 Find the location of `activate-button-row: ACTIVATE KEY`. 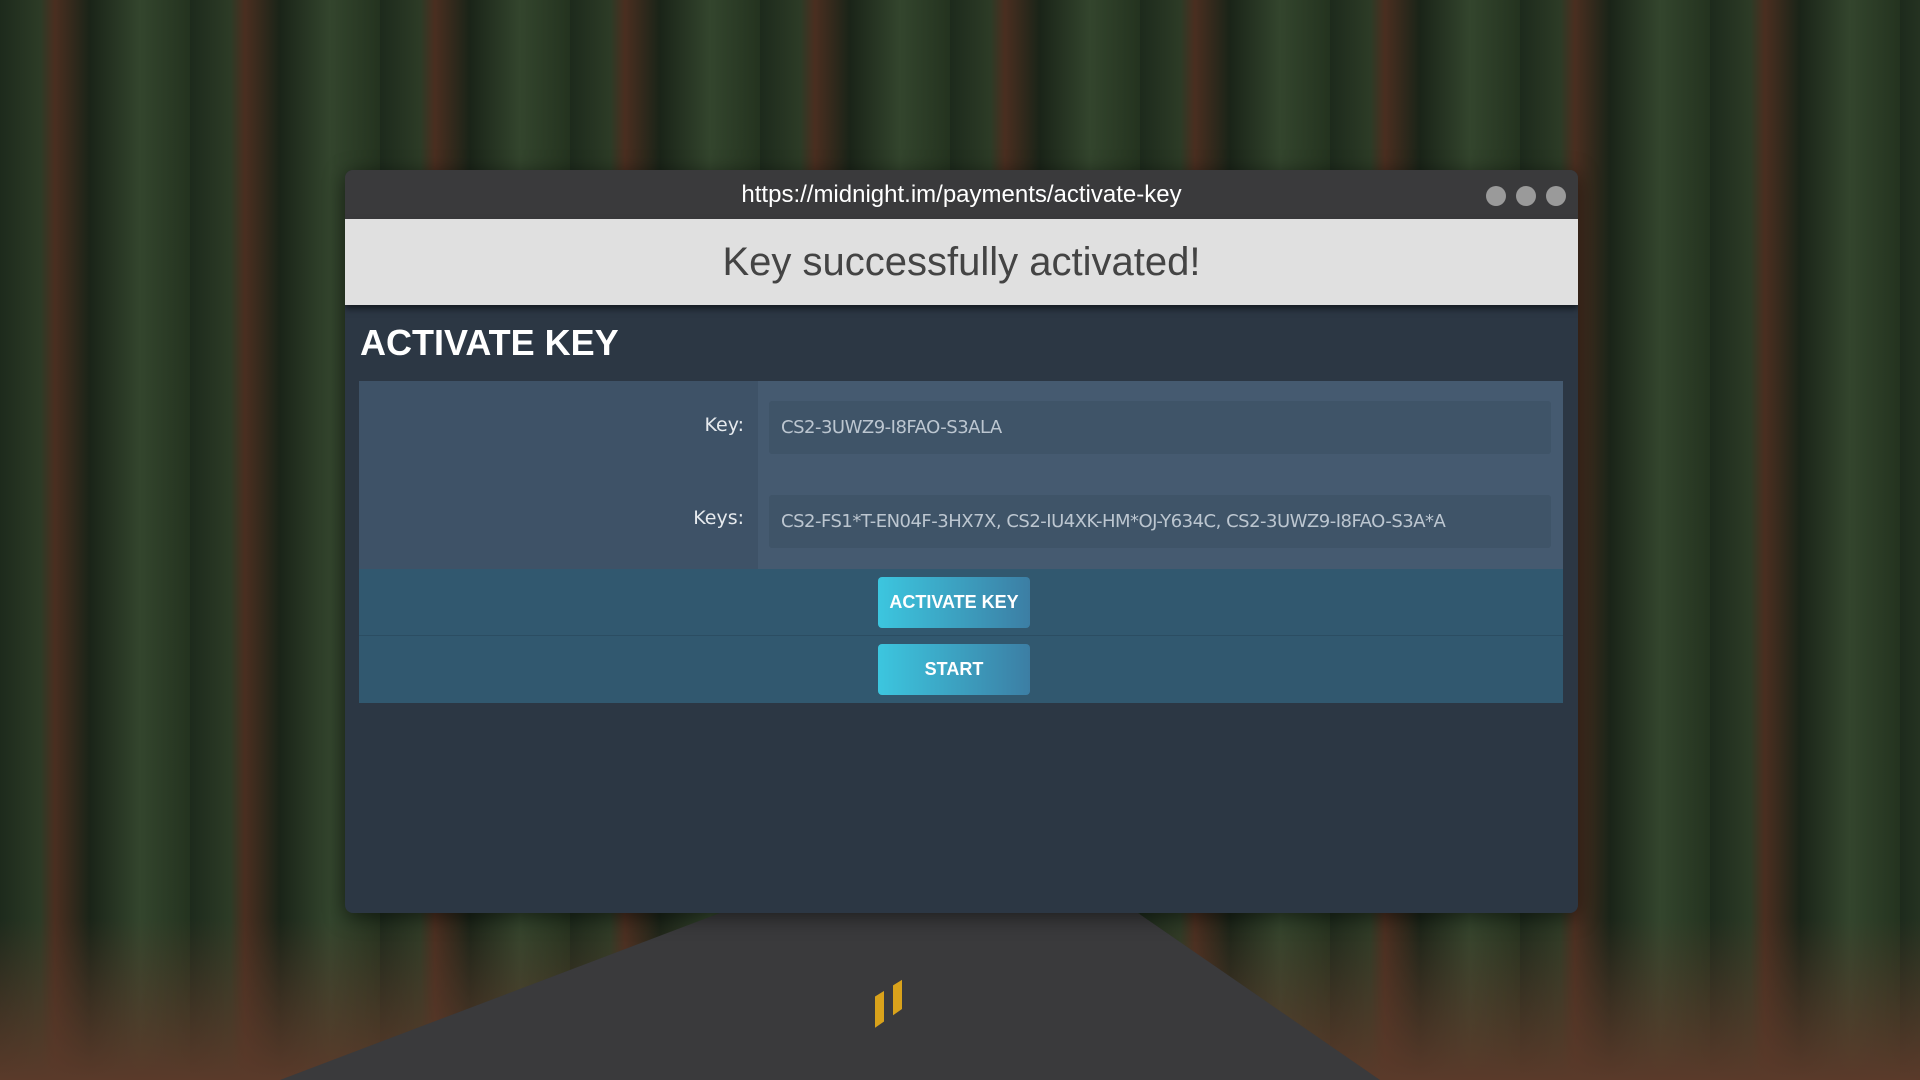

activate-button-row: ACTIVATE KEY is located at coordinates (961, 602).